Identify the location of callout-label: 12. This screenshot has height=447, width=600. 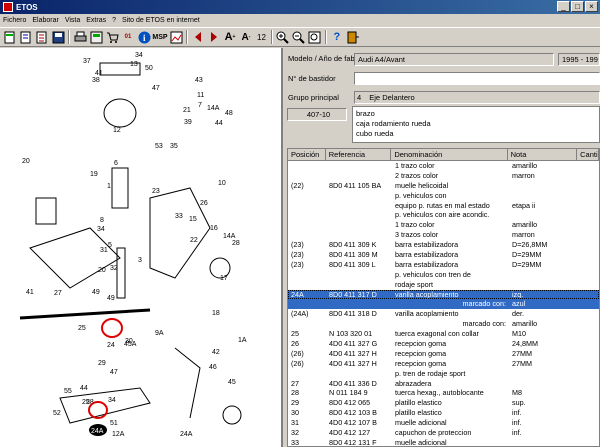
(117, 130).